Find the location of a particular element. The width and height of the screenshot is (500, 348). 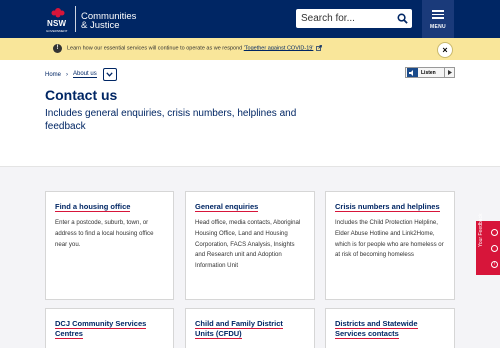

card-title: Crisis numbers and helplines is located at coordinates (387, 207).